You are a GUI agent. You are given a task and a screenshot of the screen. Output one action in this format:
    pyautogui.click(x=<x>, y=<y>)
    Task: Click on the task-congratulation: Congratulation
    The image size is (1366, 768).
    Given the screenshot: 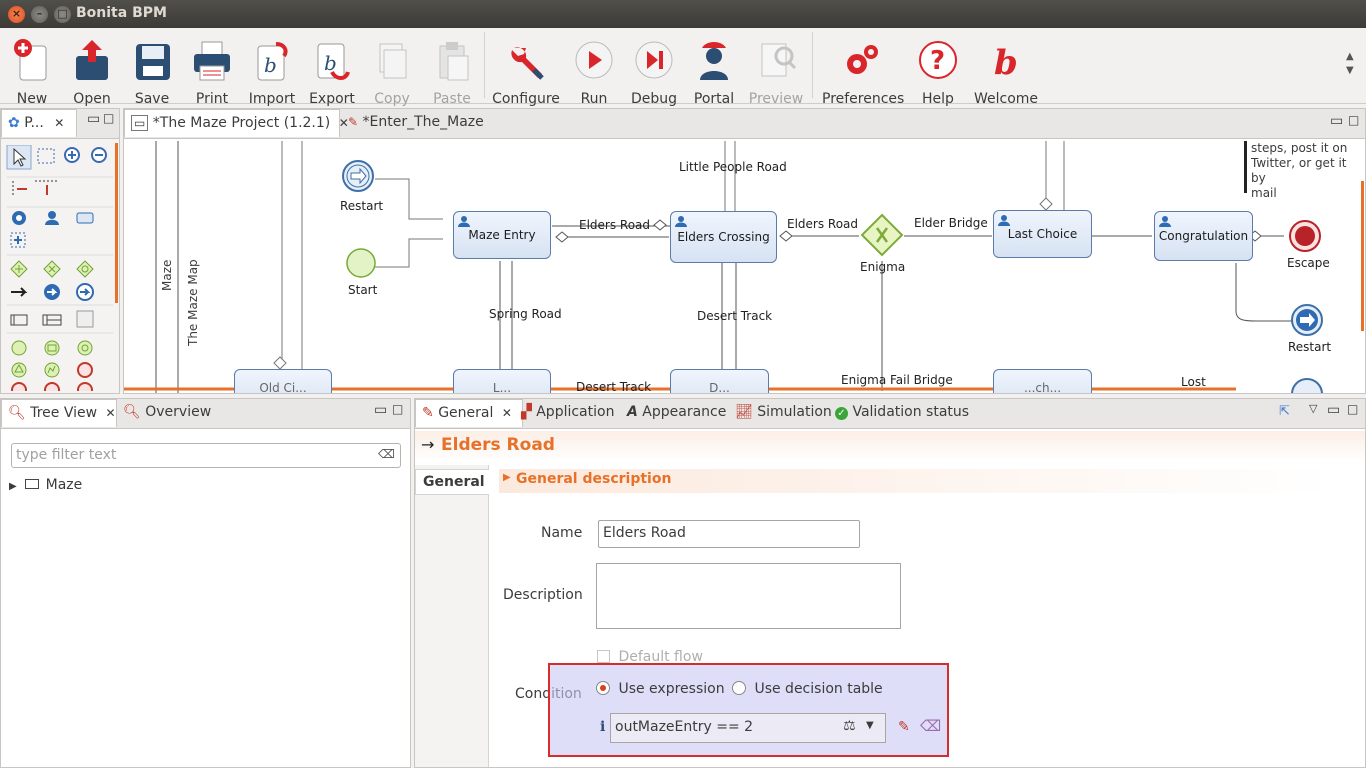 What is the action you would take?
    pyautogui.click(x=1203, y=236)
    